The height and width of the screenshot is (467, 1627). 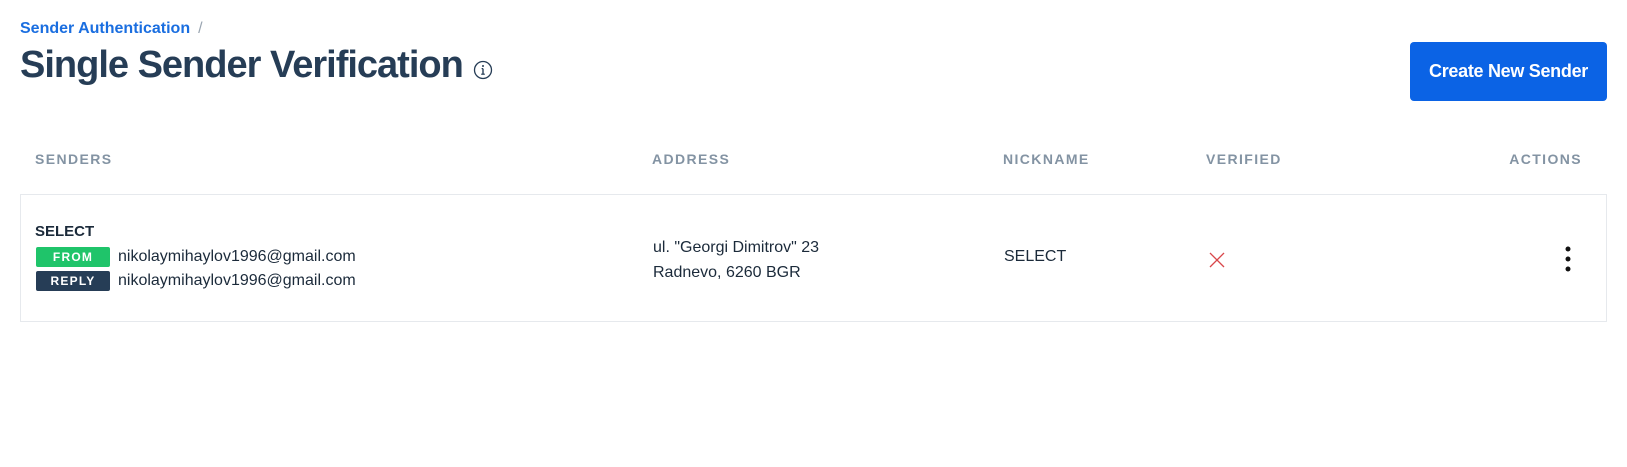 I want to click on breadcrumb-sender-authentication-link: Sender Authentication, so click(x=105, y=29).